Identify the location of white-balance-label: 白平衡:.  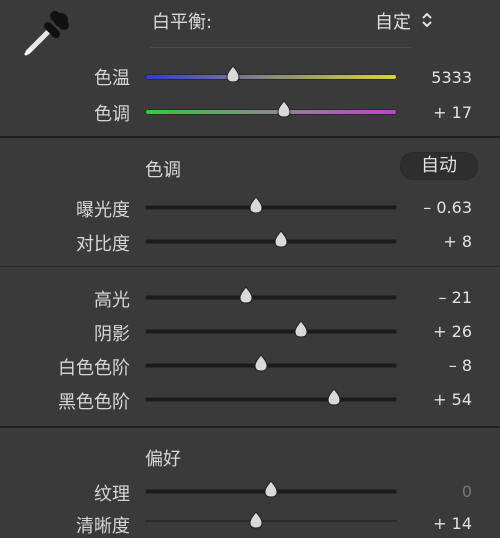
(182, 22).